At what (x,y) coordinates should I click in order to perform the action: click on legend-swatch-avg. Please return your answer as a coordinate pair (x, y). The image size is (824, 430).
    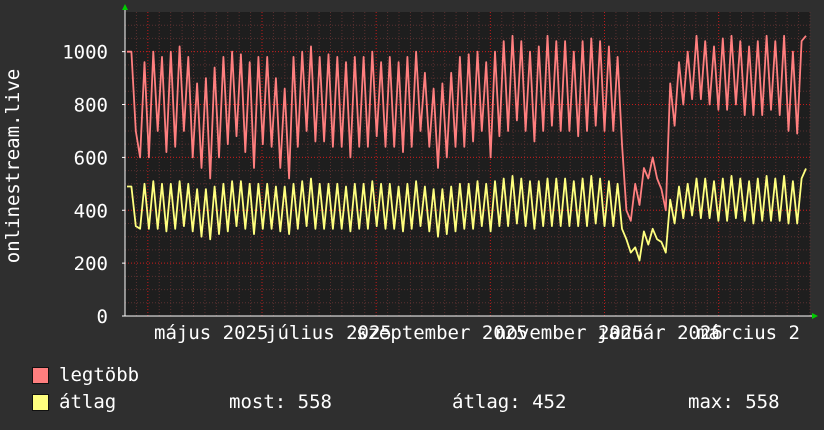
    Looking at the image, I should click on (40, 402).